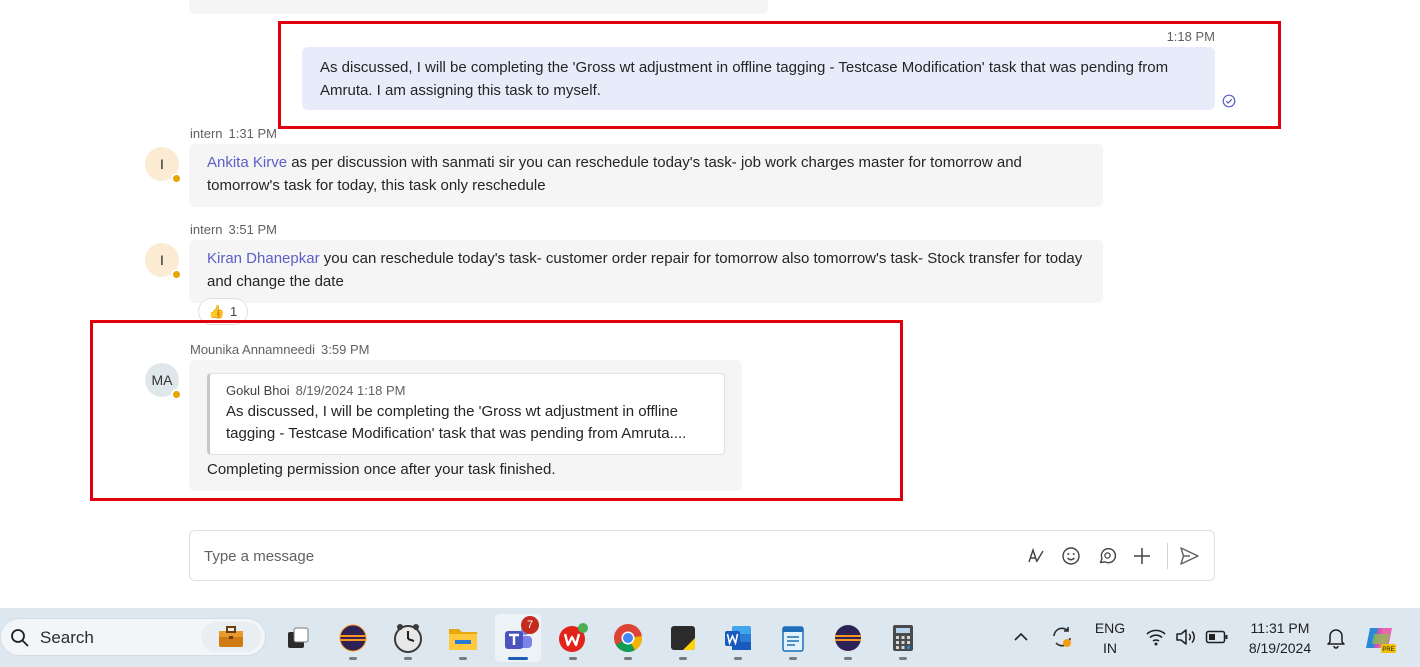 Image resolution: width=1420 pixels, height=667 pixels. What do you see at coordinates (1110, 628) in the screenshot?
I see `language-code: ENG` at bounding box center [1110, 628].